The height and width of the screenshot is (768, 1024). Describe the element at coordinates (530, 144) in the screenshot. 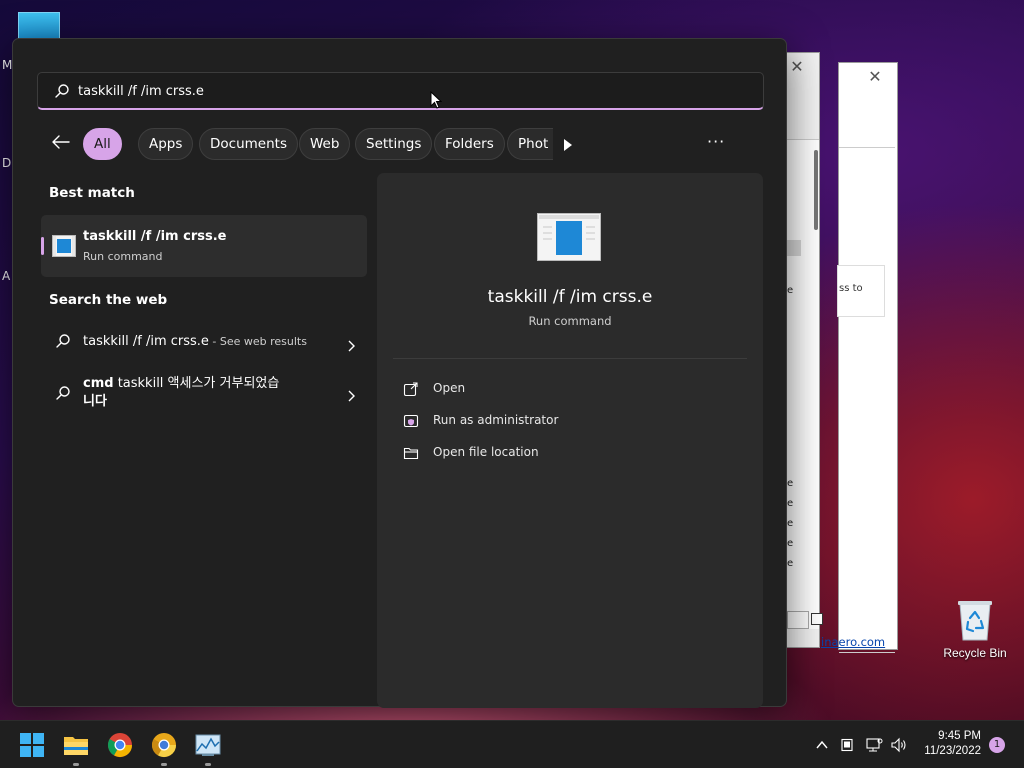

I see `filter-photos: Phot` at that location.